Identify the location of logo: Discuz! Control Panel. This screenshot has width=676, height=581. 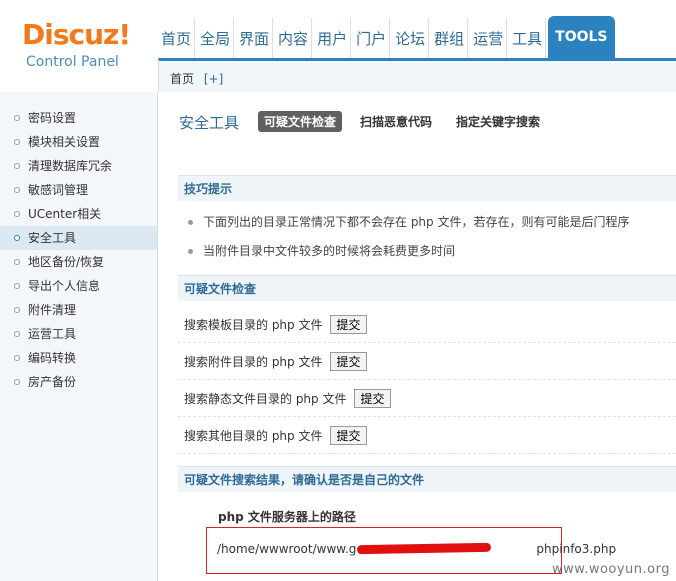
(79, 46).